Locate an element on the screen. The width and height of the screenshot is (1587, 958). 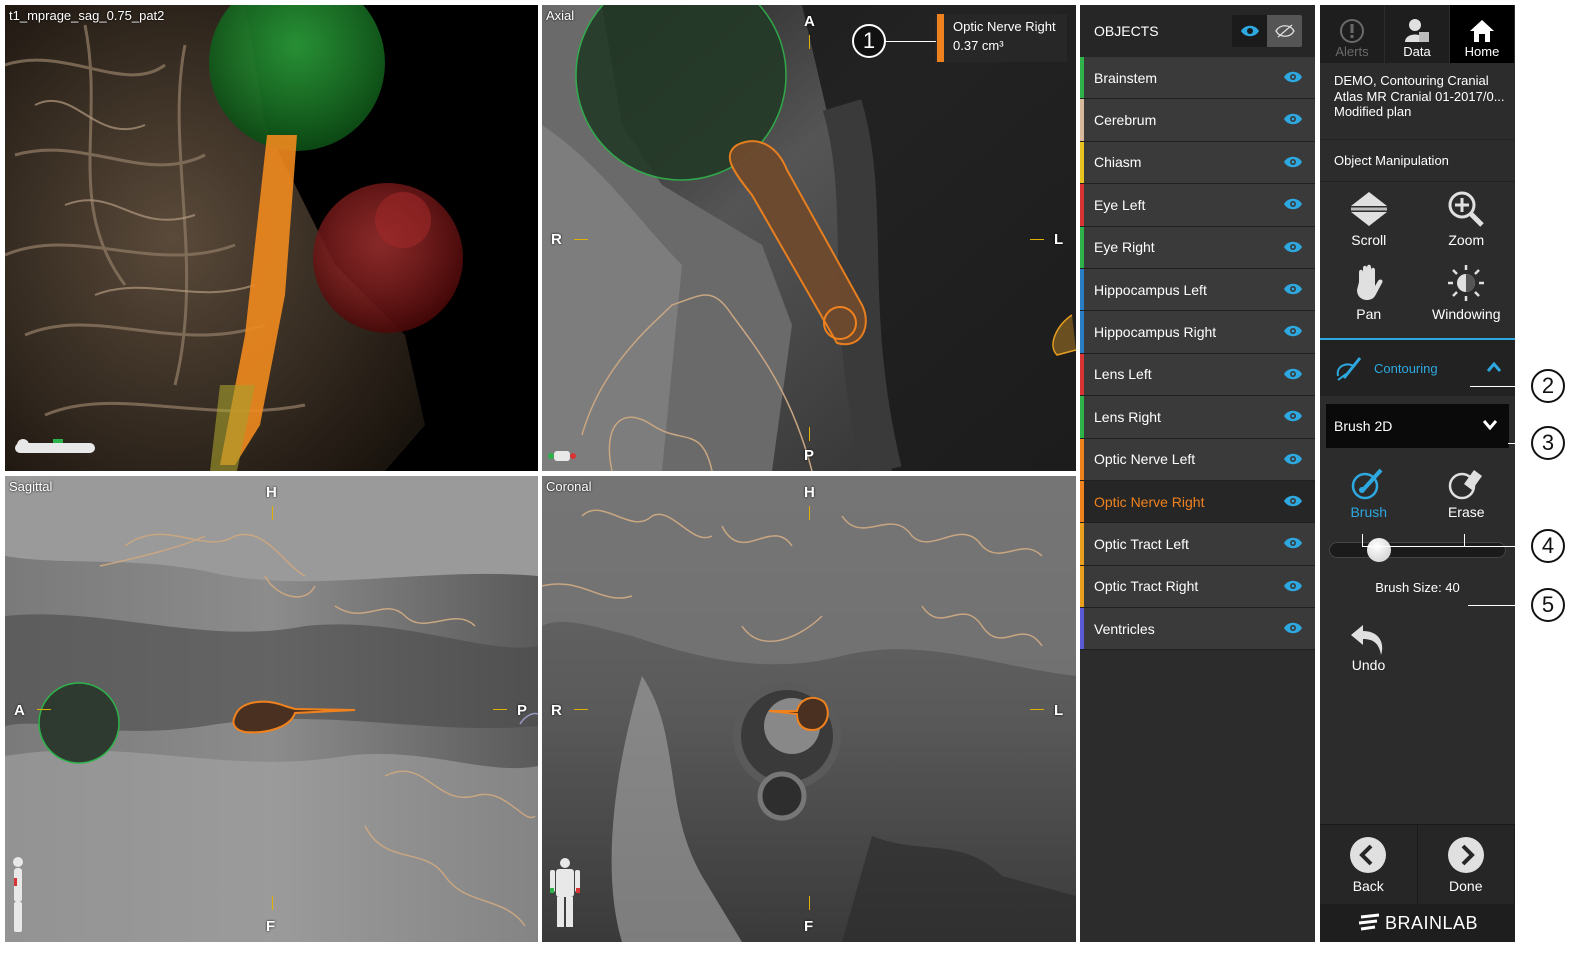
brush-size-slider is located at coordinates (1417, 550).